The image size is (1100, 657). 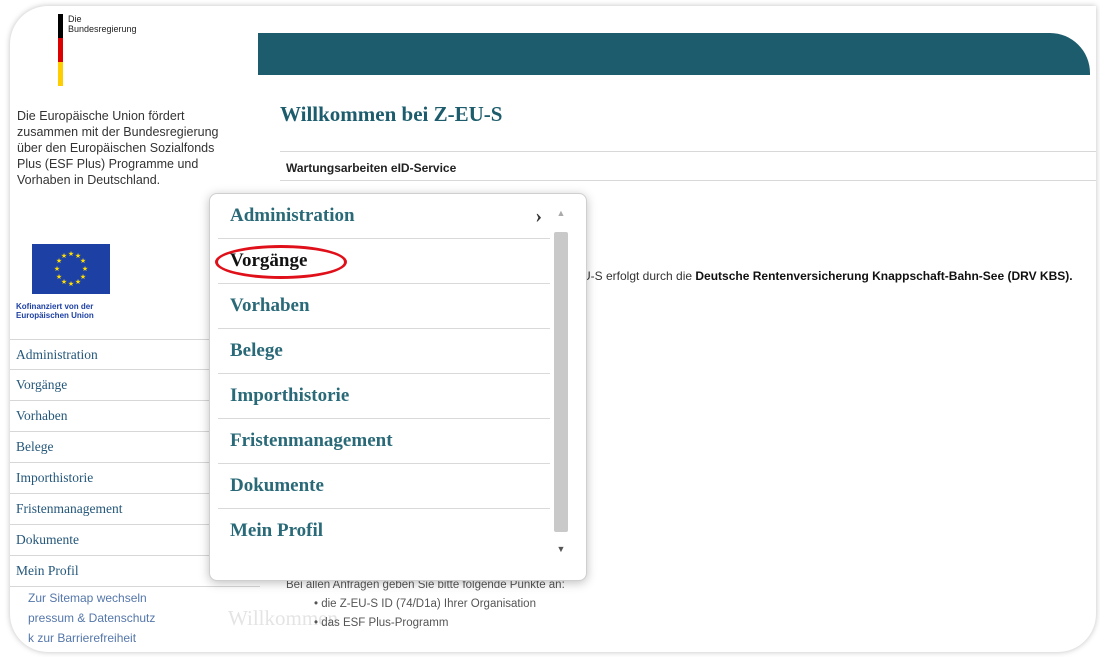 I want to click on page-title: Willkommen bei Z-EU-S, so click(x=391, y=114).